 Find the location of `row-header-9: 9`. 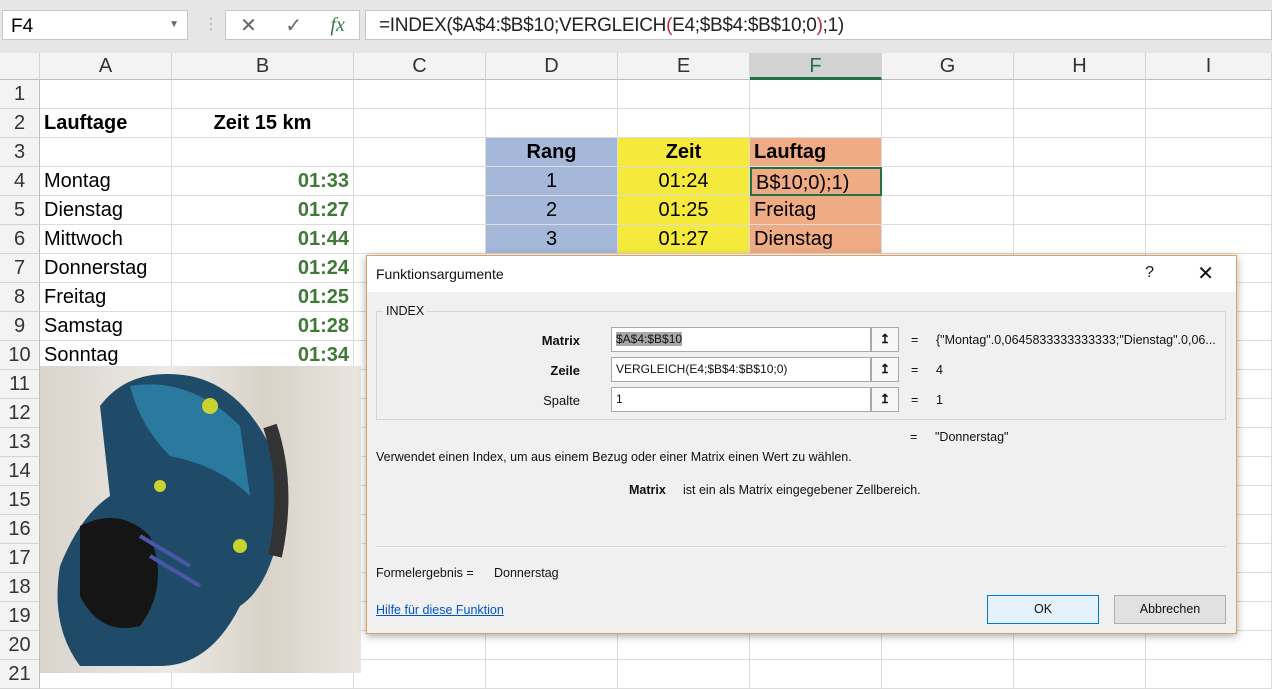

row-header-9: 9 is located at coordinates (20, 326).